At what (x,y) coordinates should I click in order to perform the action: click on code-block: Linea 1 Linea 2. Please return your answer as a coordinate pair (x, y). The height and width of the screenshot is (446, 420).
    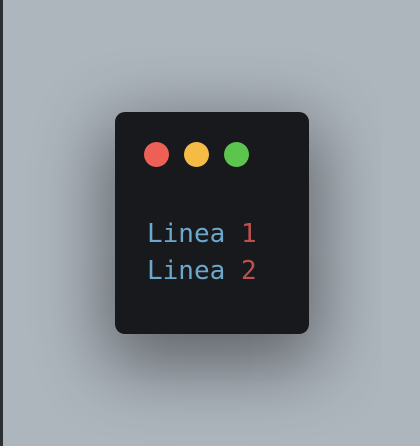
    Looking at the image, I should click on (202, 253).